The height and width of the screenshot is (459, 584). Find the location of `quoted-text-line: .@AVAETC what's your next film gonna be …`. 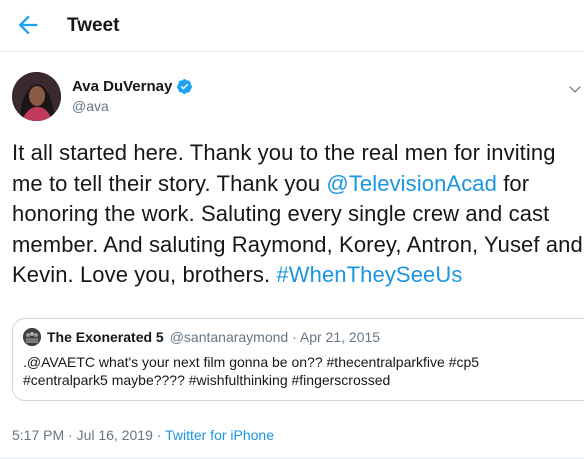

quoted-text-line: .@AVAETC what's your next film gonna be … is located at coordinates (251, 362).